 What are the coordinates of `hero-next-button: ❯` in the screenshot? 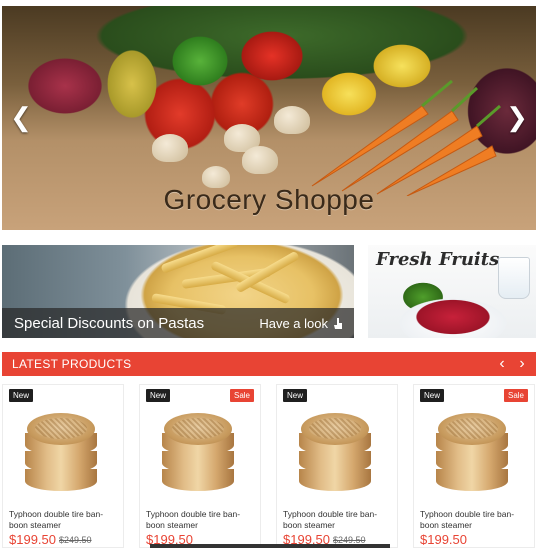 It's located at (517, 117).